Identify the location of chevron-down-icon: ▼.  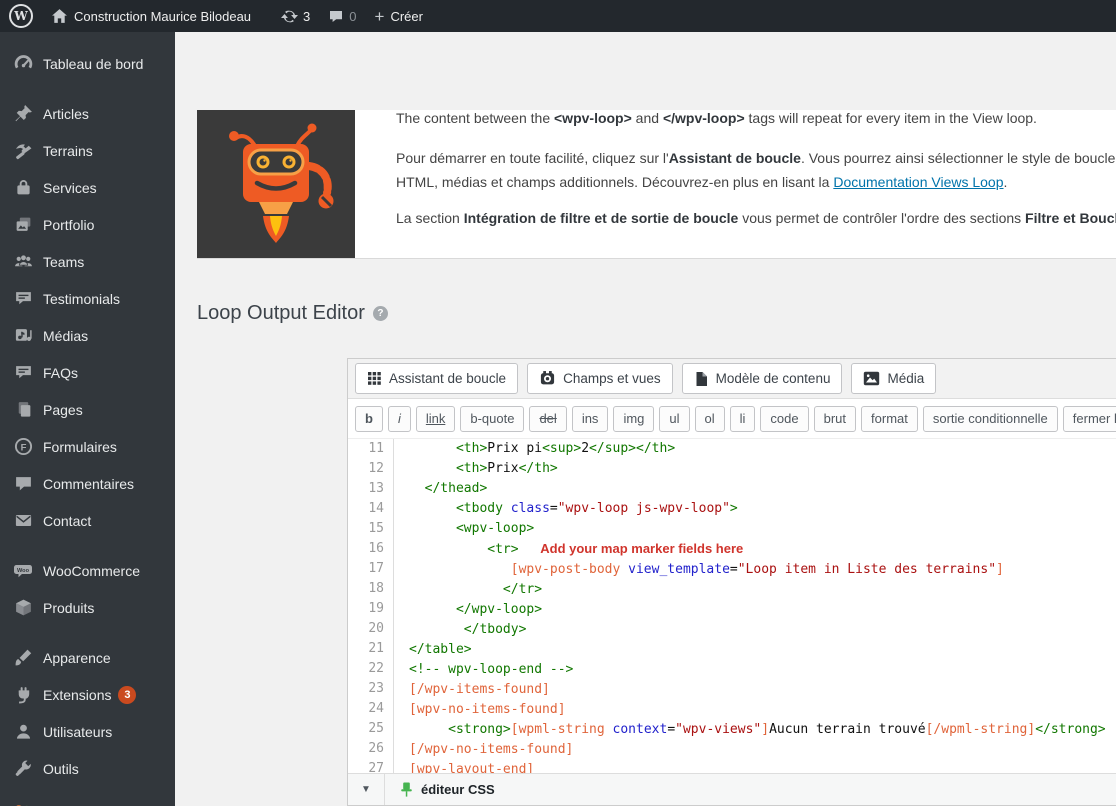
(366, 789).